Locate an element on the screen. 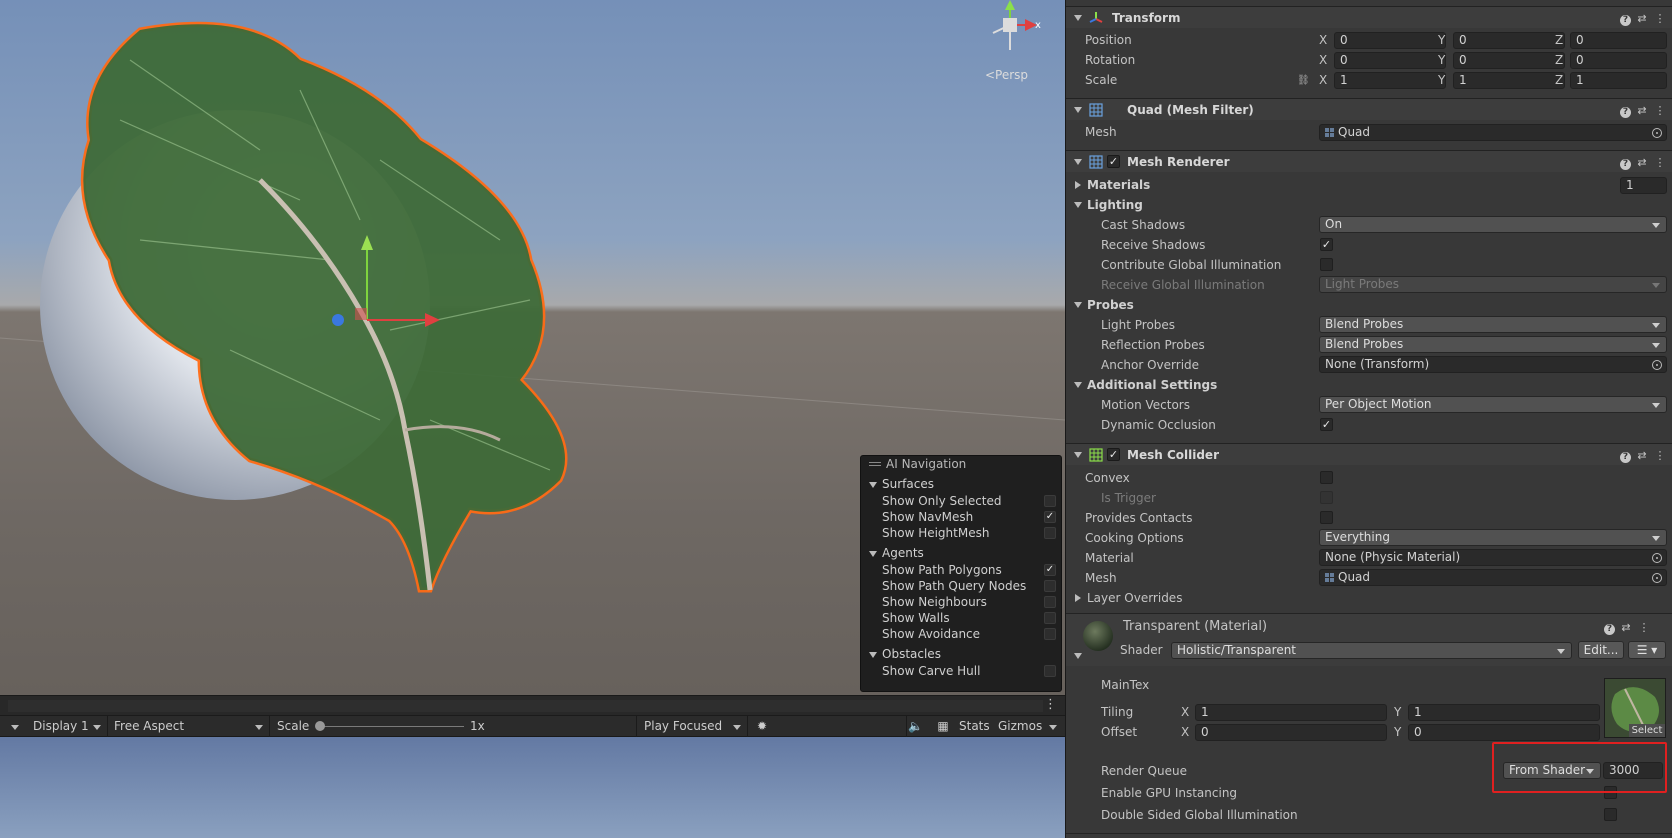 Image resolution: width=1672 pixels, height=838 pixels. probes-label: Probes is located at coordinates (1110, 305).